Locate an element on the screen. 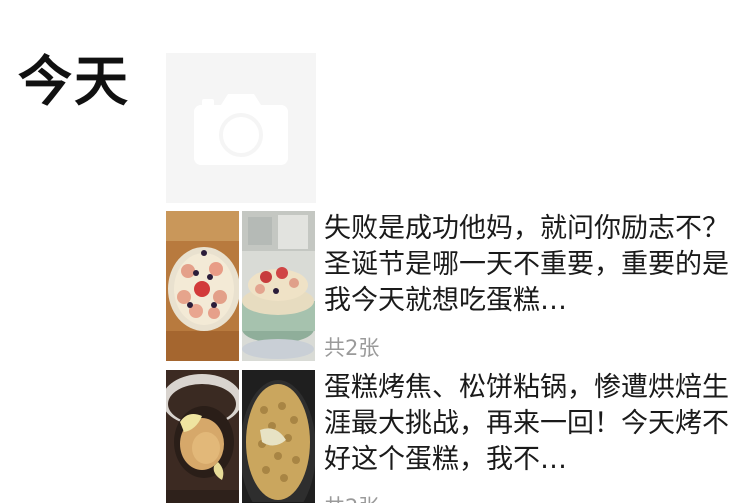  camera-icon is located at coordinates (241, 129).